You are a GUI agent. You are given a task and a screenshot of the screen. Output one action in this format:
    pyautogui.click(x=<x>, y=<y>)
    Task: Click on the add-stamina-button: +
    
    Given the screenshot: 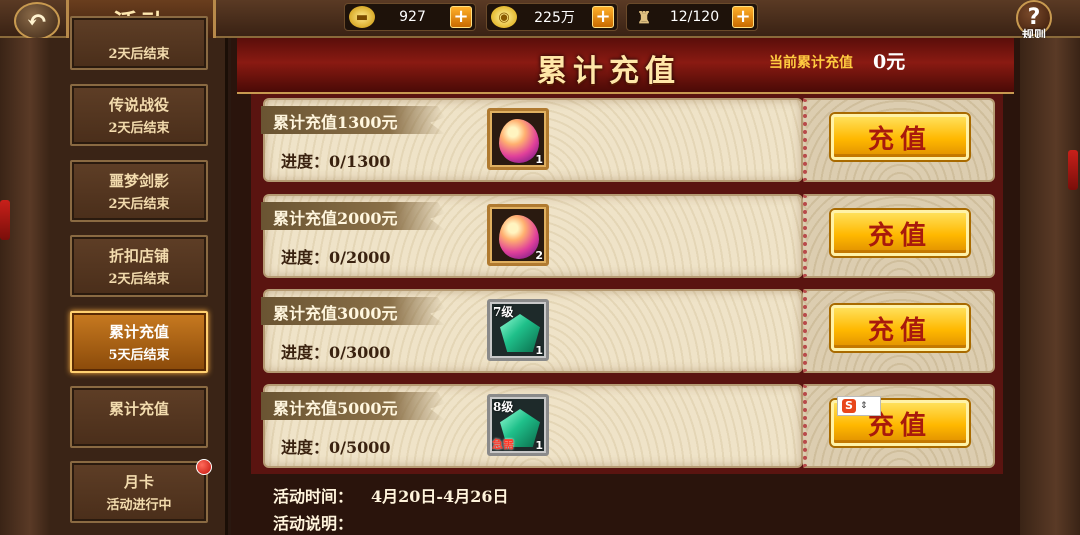 What is the action you would take?
    pyautogui.click(x=743, y=17)
    